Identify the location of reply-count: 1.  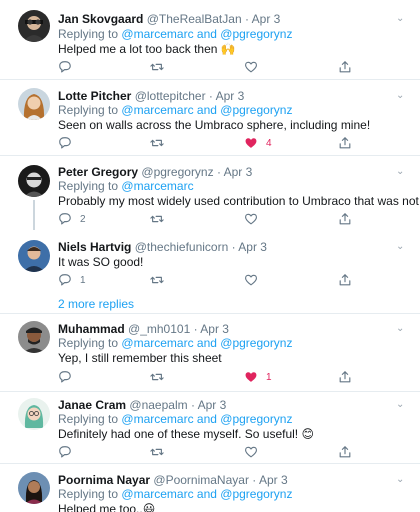
(83, 280).